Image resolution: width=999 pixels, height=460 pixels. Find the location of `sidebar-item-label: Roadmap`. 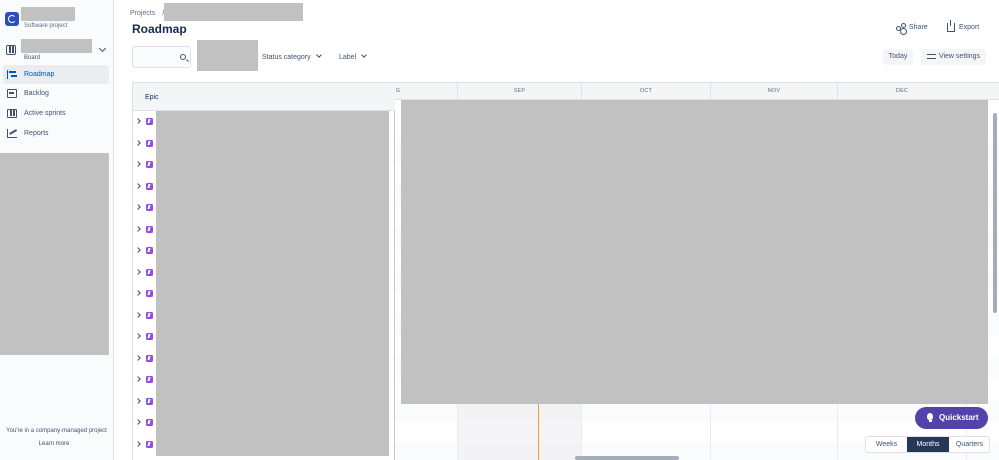

sidebar-item-label: Roadmap is located at coordinates (39, 74).